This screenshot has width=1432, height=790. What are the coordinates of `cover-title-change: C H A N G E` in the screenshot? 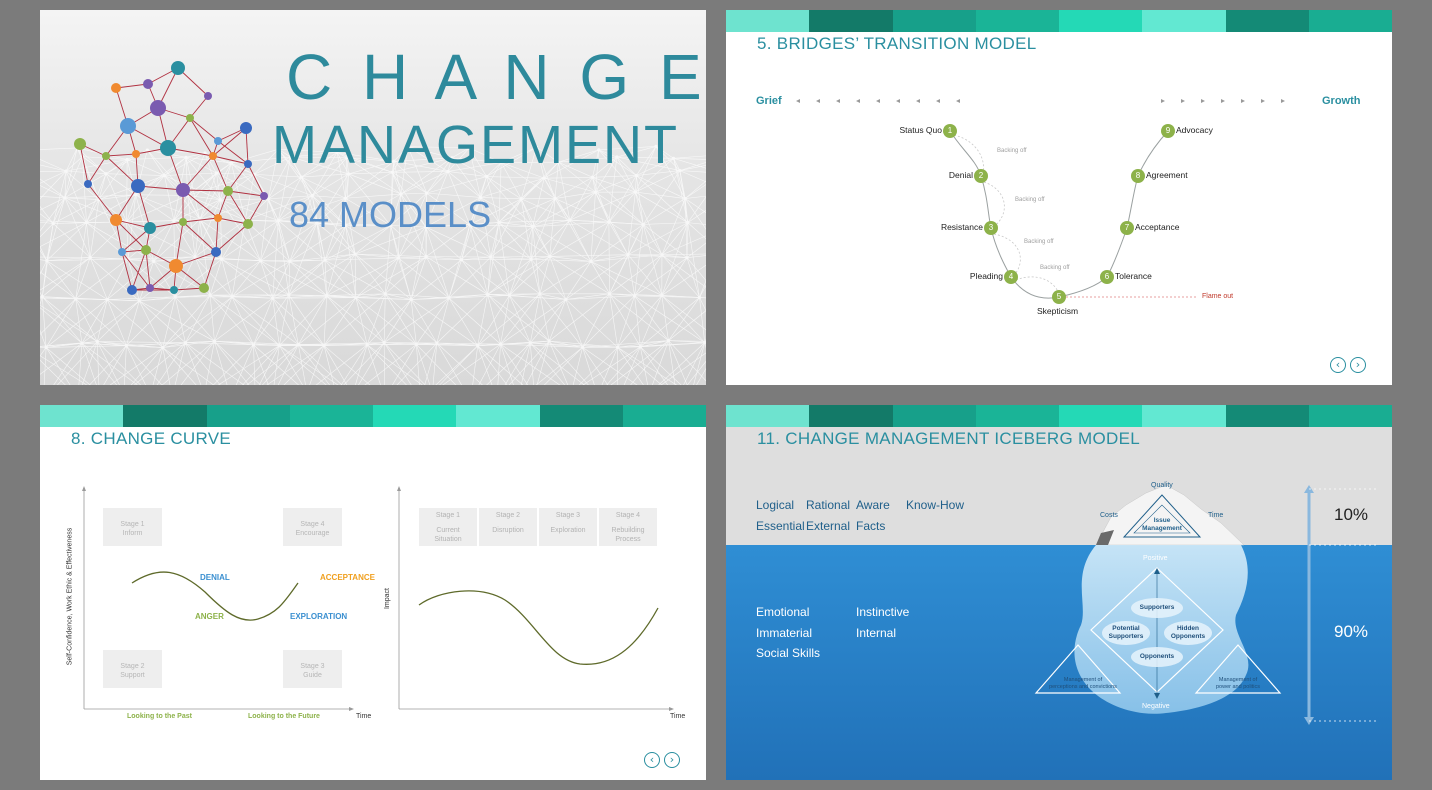 It's located at (496, 77).